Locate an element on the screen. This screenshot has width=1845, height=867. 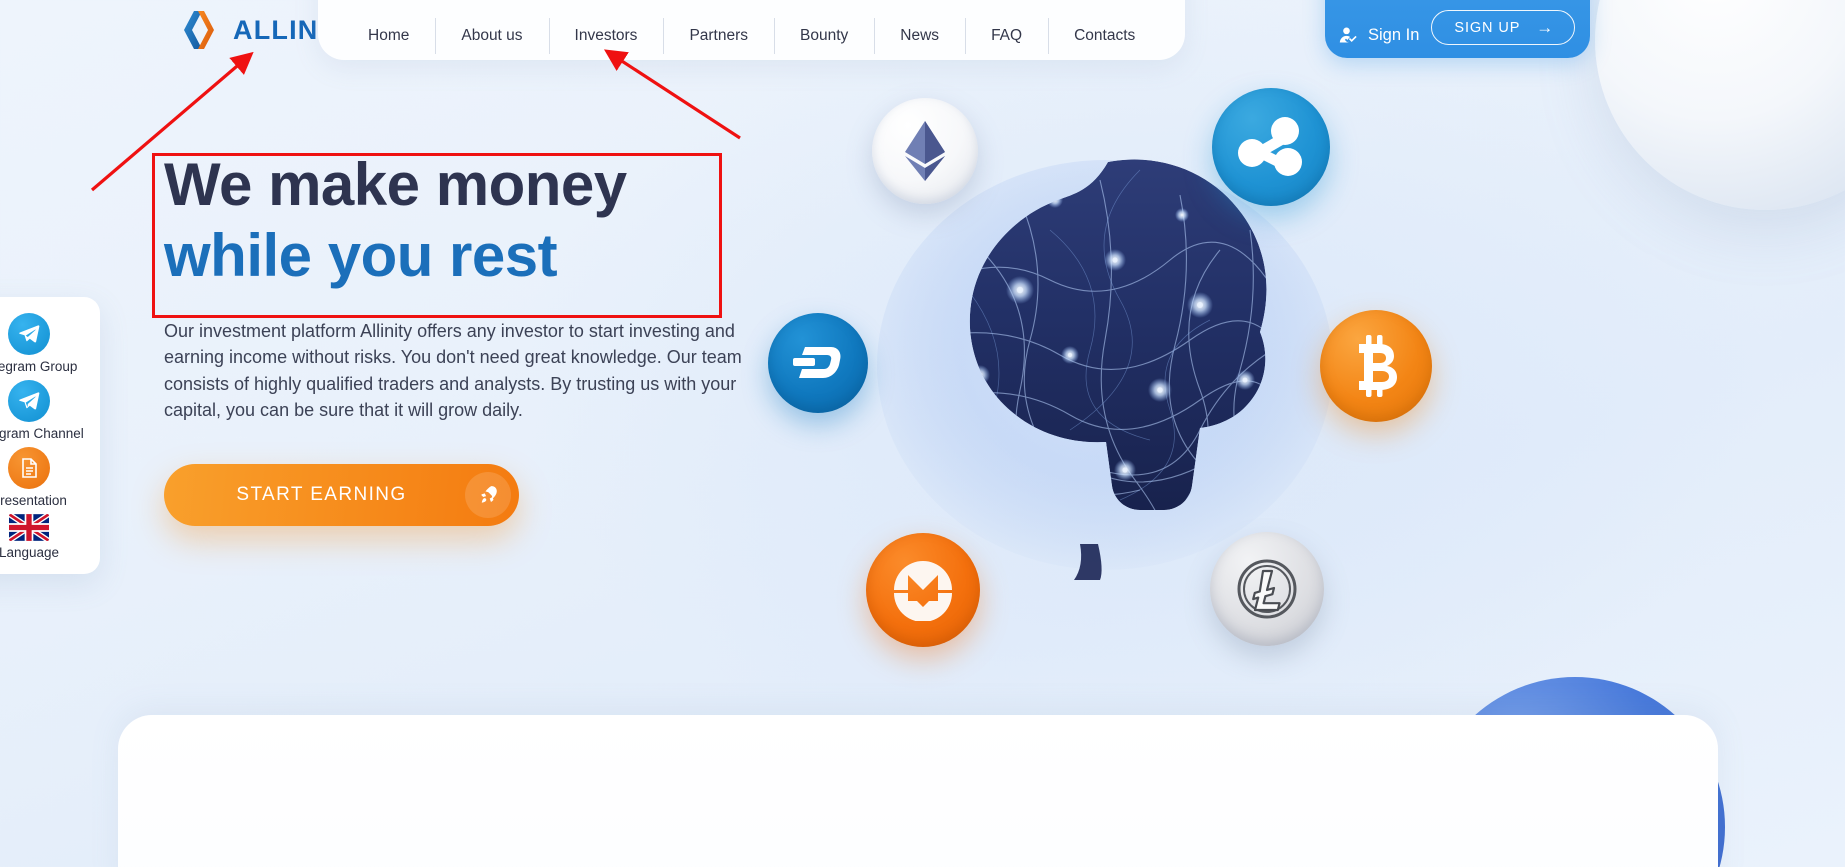
nav-item-contacts: Contacts is located at coordinates (1104, 36).